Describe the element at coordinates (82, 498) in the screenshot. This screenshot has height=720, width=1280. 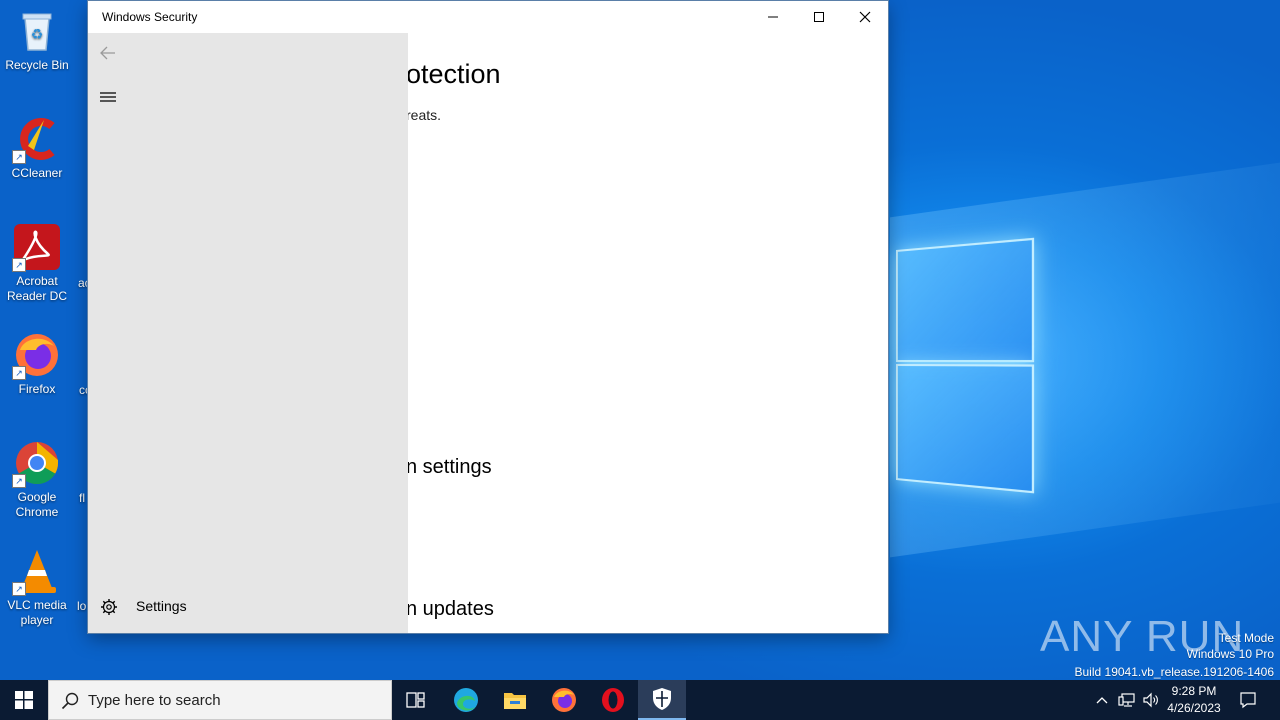
I see `partial-desktop-label: fl` at that location.